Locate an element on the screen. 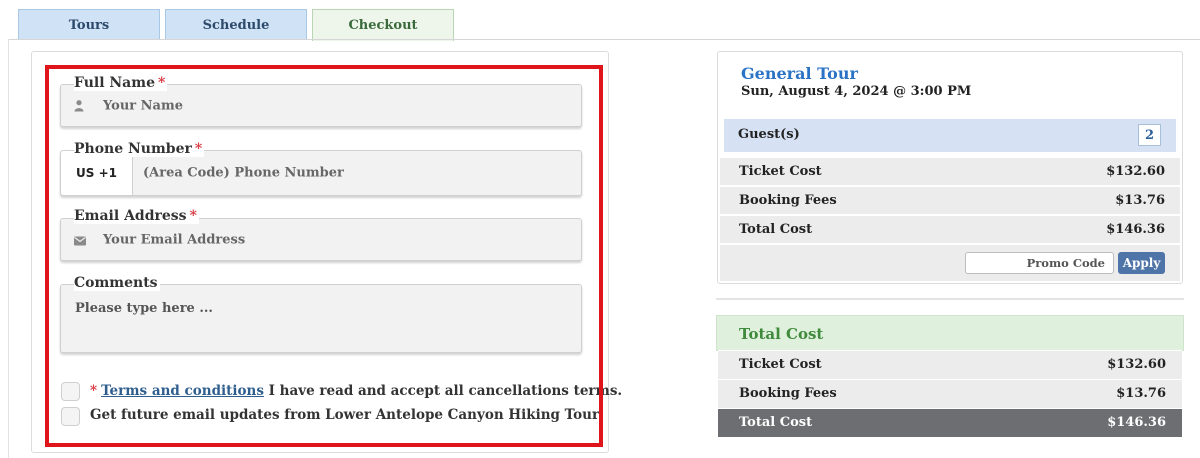 This screenshot has width=1200, height=458. envelope-icon is located at coordinates (80, 239).